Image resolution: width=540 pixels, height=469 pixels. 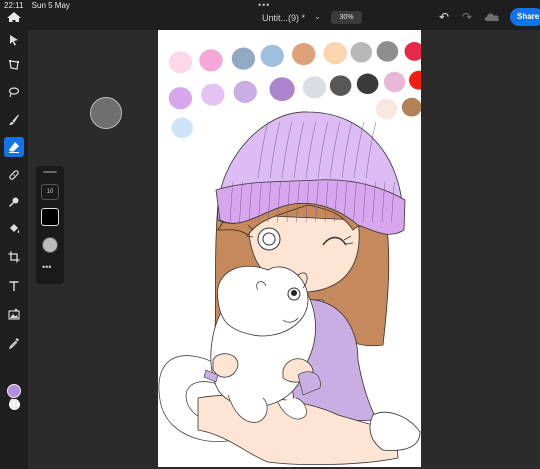 What do you see at coordinates (14, 245) in the screenshot?
I see `left-toolbar` at bounding box center [14, 245].